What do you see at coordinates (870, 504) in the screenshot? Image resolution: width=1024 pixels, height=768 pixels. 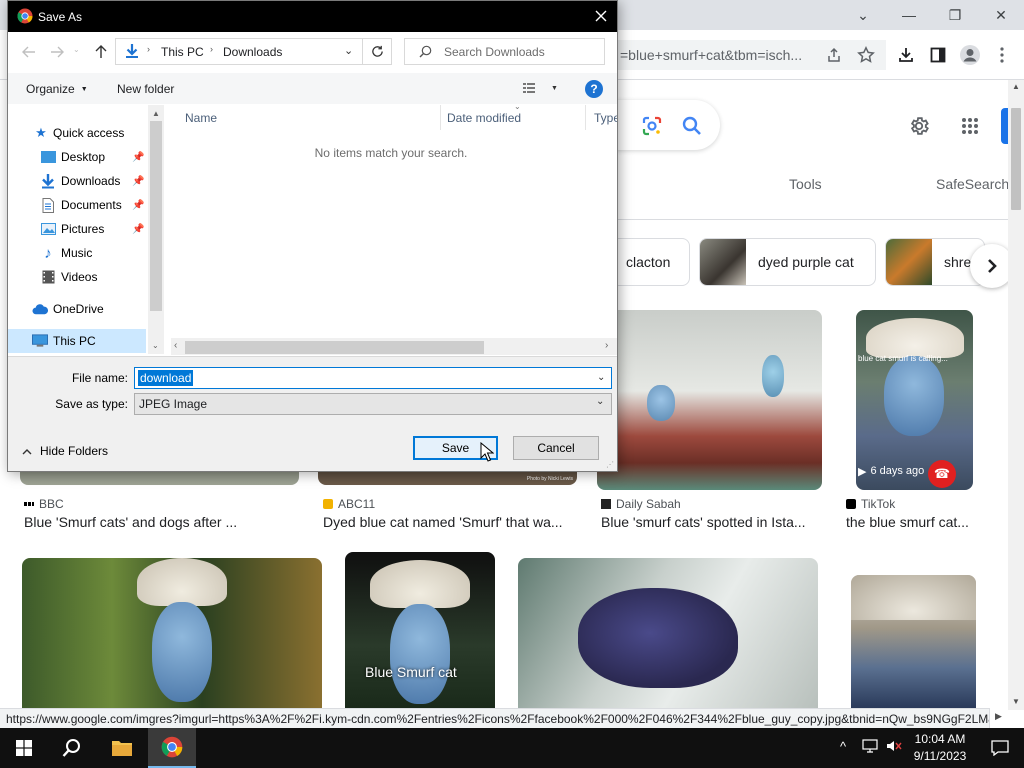 I see `result-source-tiktok: TikTok` at bounding box center [870, 504].